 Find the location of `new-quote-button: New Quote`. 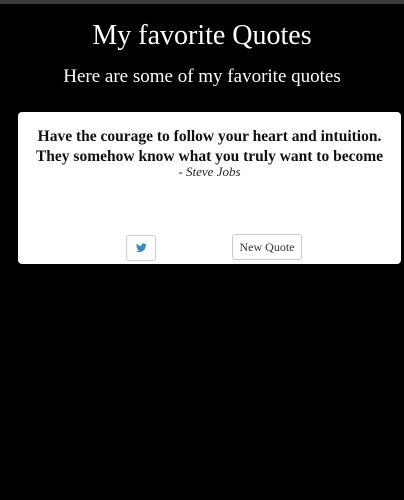

new-quote-button: New Quote is located at coordinates (267, 247).